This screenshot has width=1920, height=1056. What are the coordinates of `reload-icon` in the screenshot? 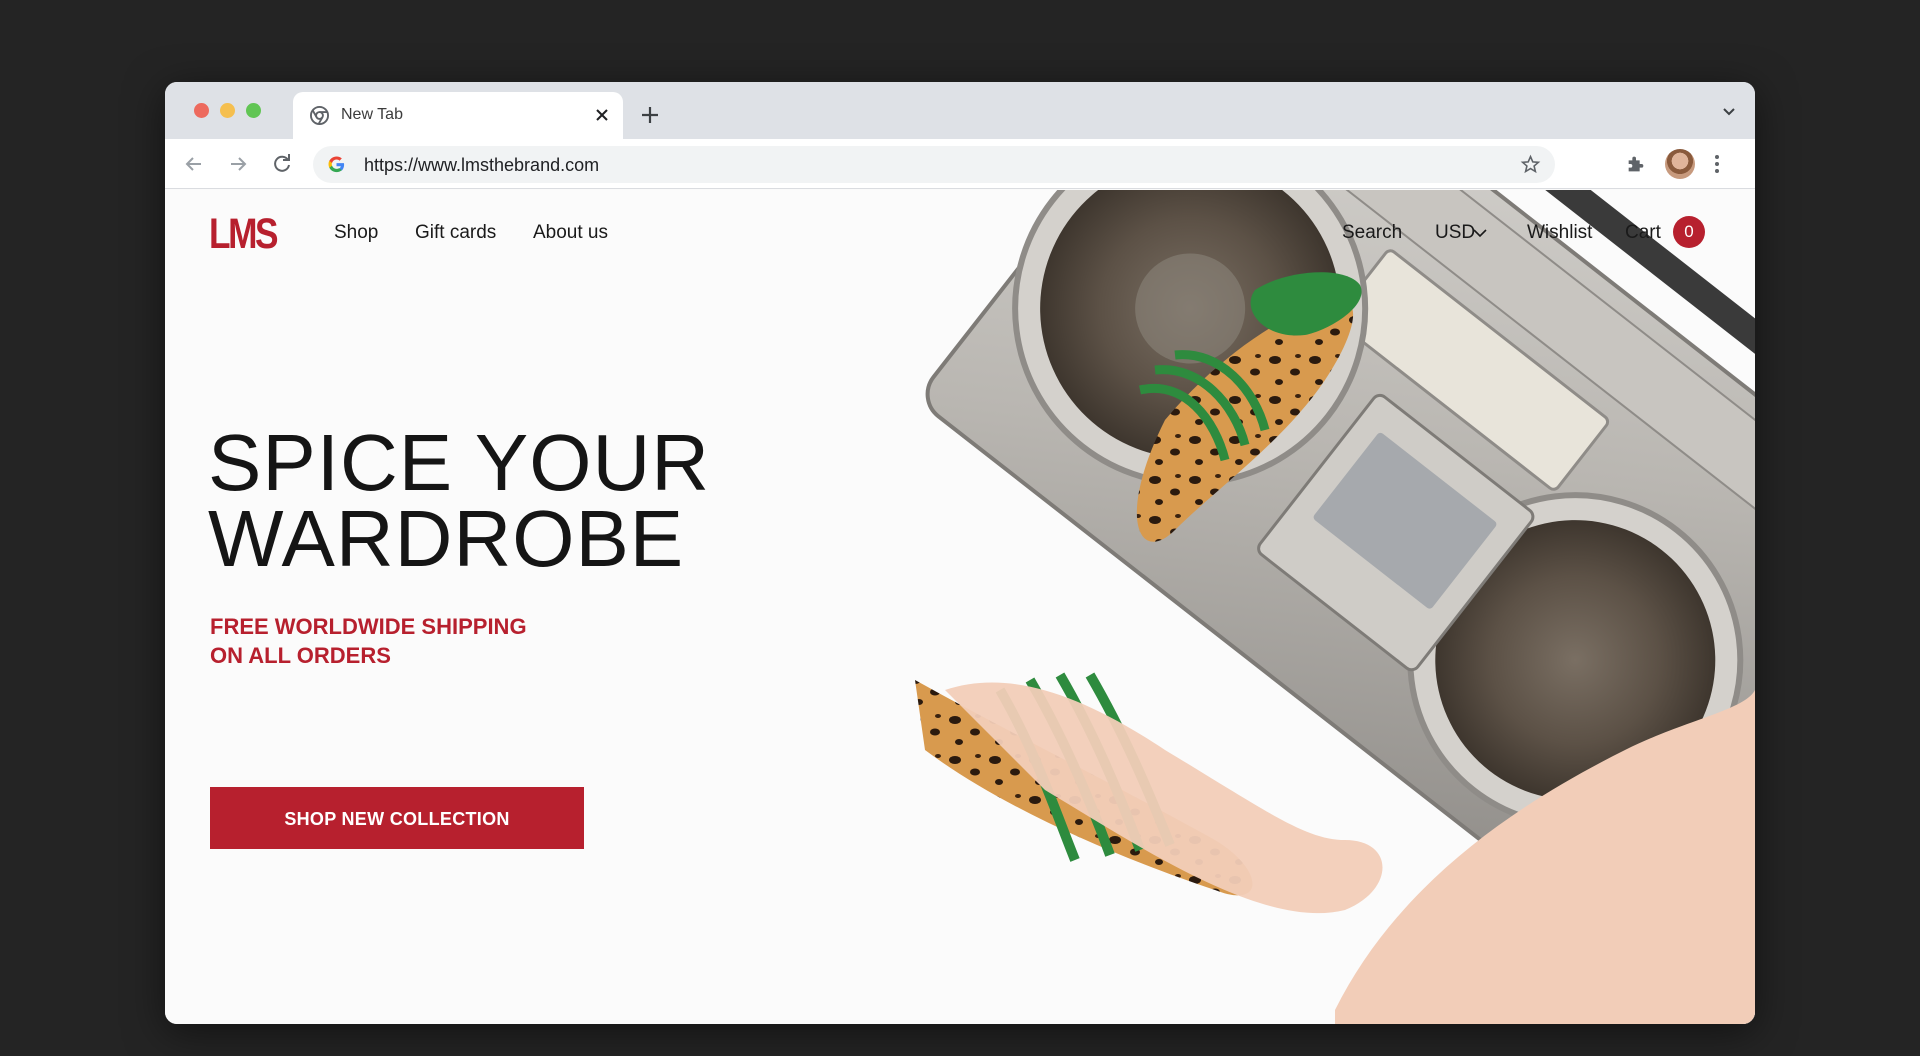 It's located at (282, 164).